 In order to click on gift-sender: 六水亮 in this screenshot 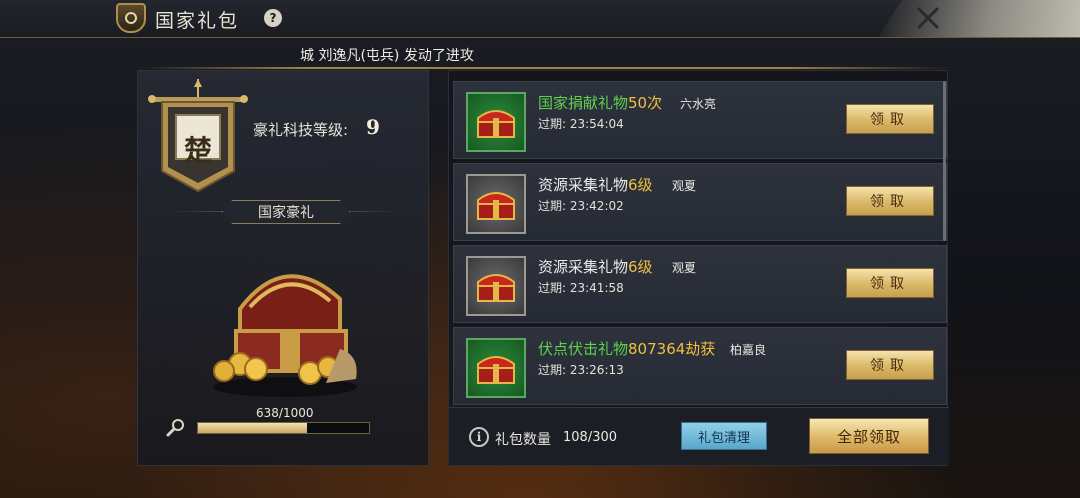, I will do `click(698, 104)`.